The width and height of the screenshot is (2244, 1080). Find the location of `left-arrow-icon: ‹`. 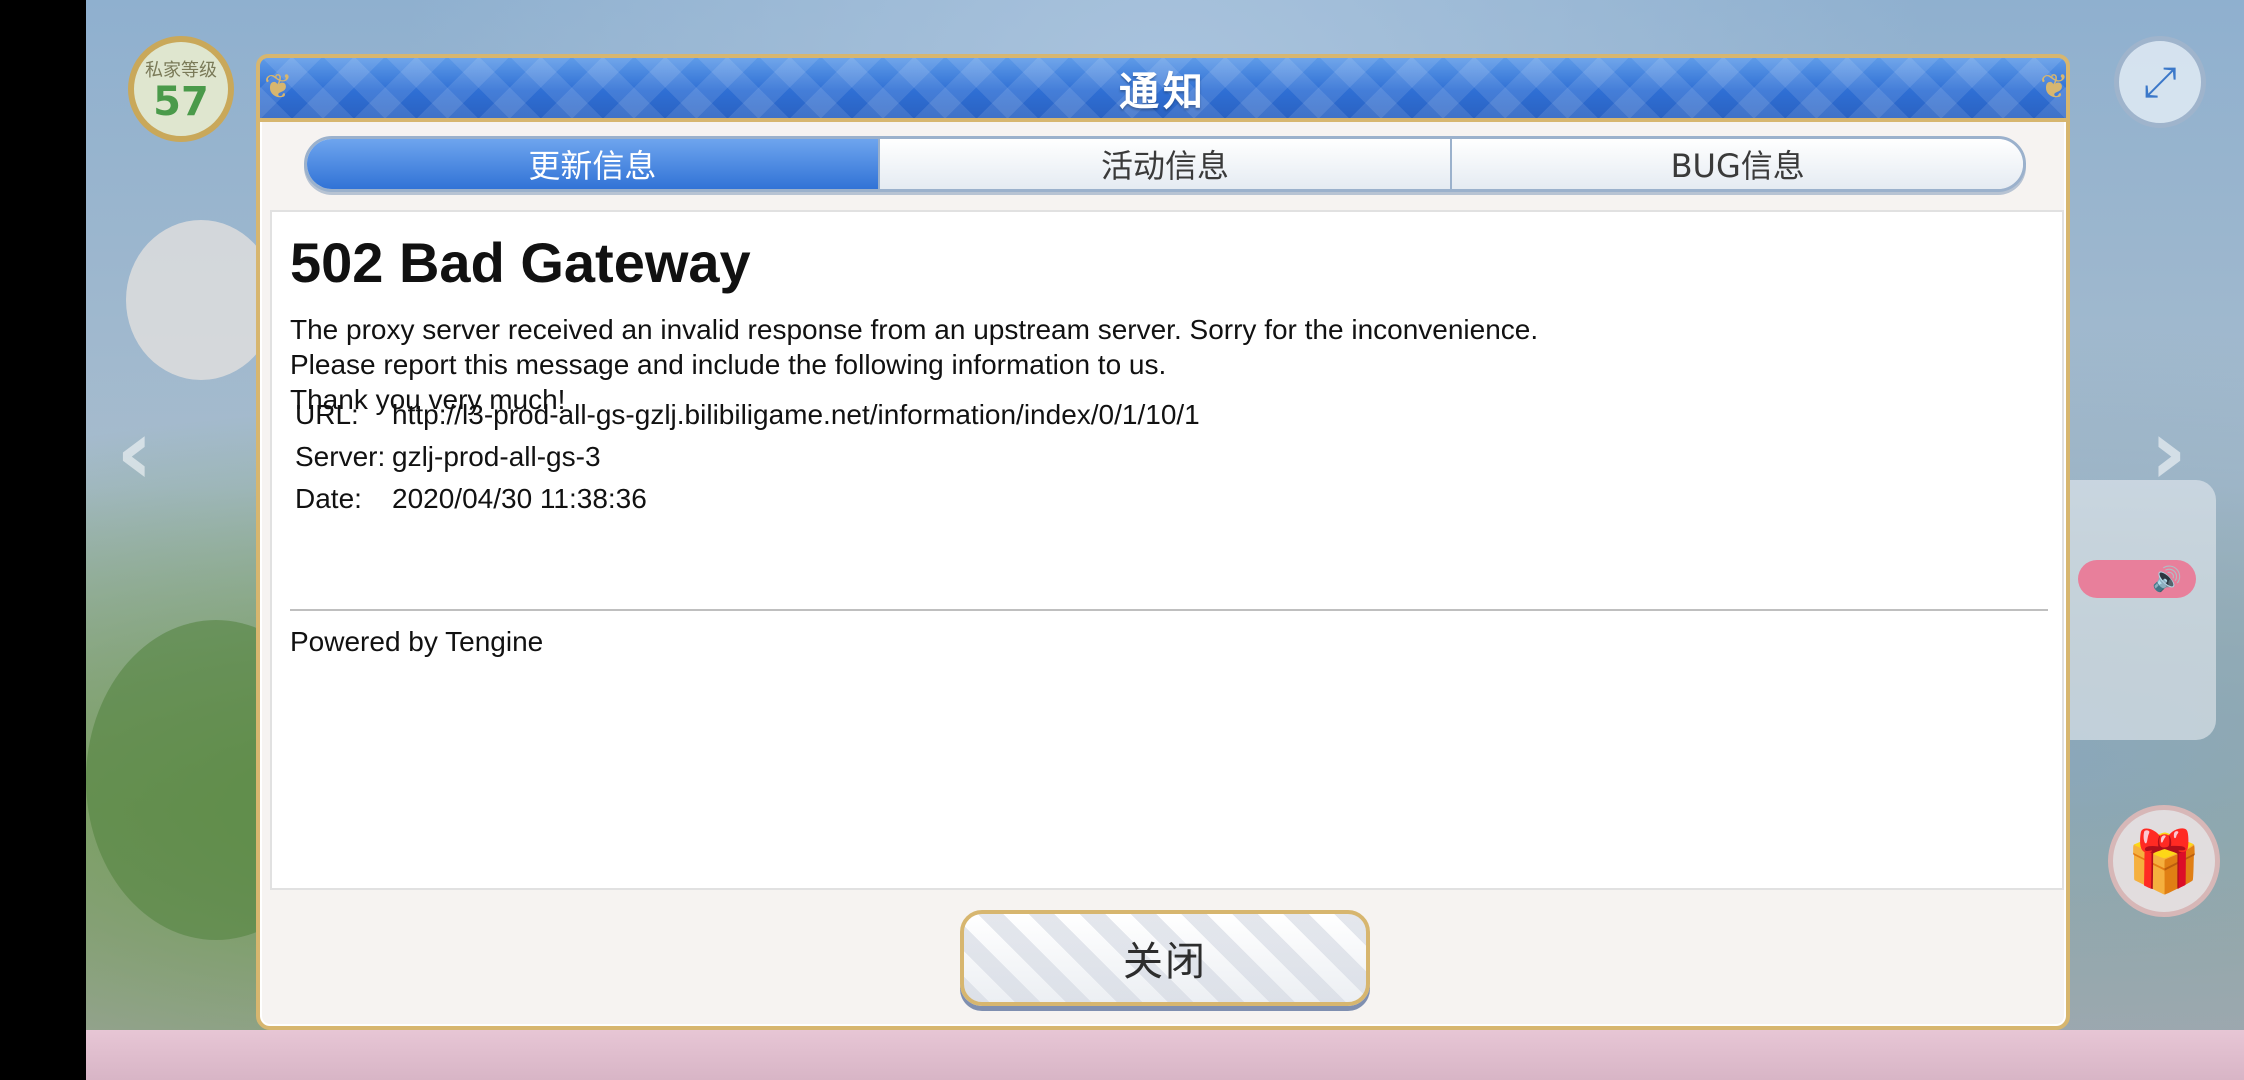

left-arrow-icon: ‹ is located at coordinates (134, 452).